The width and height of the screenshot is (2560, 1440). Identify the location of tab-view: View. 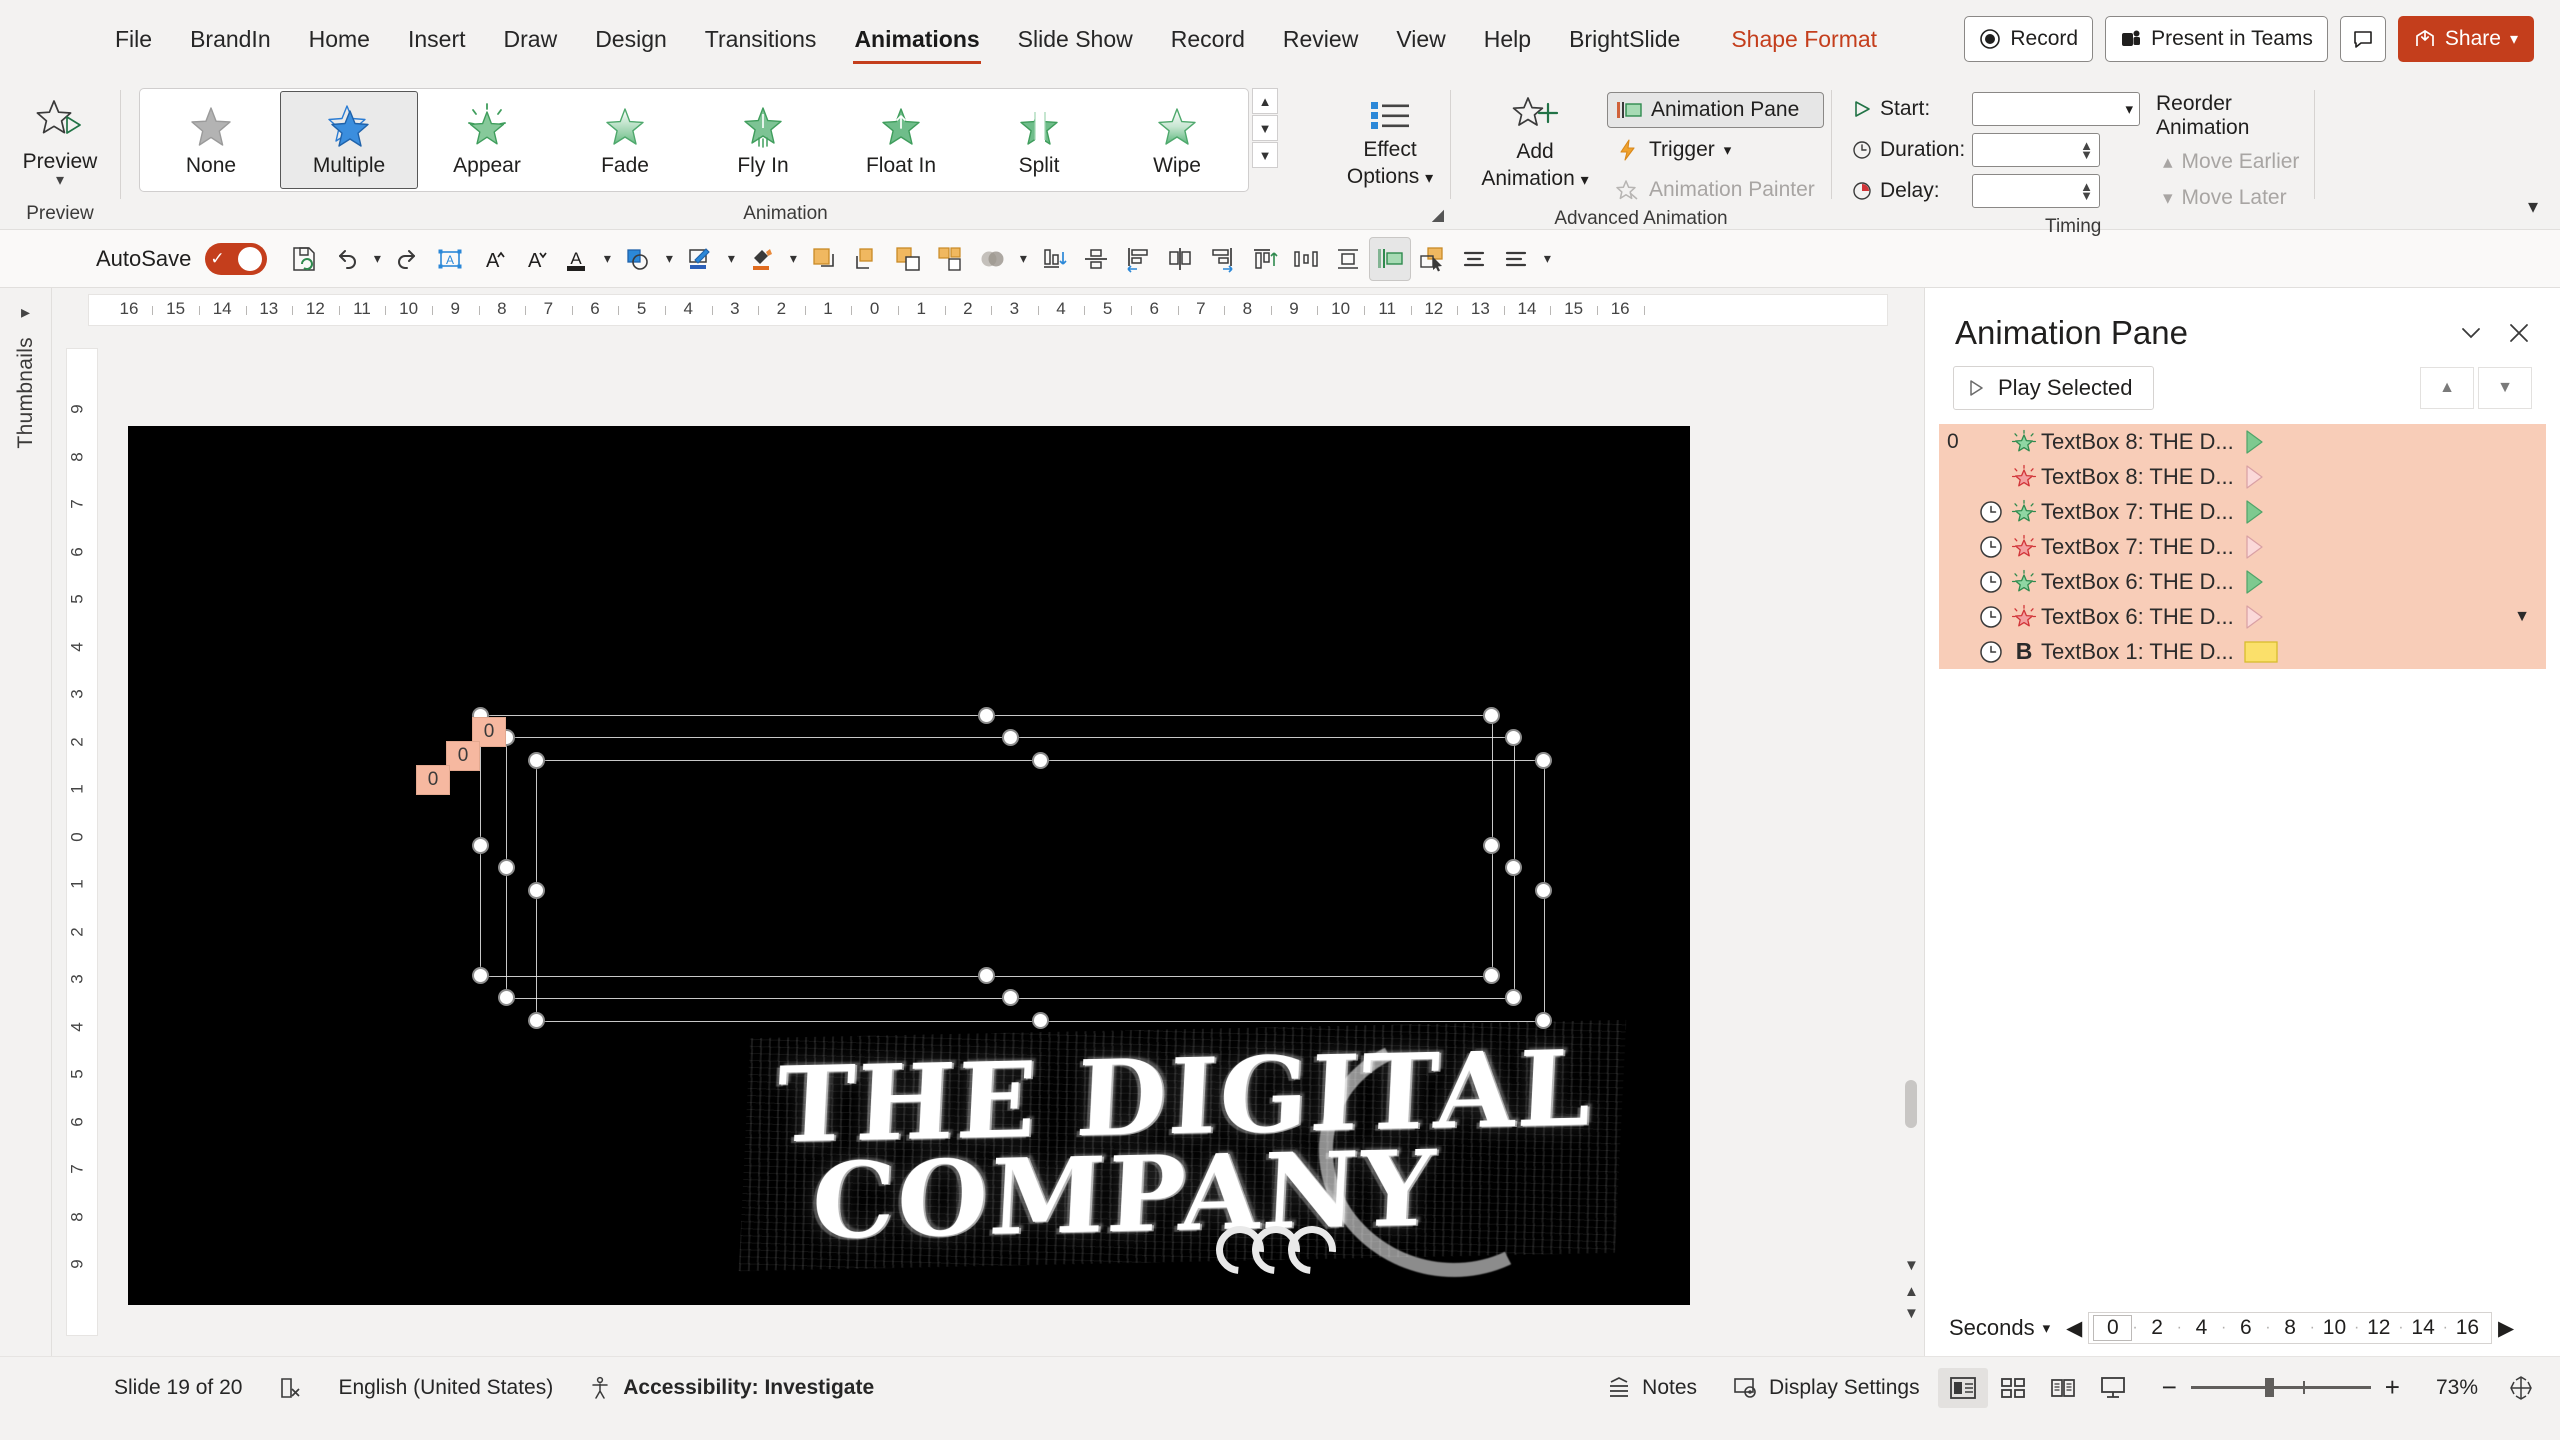
(1420, 39).